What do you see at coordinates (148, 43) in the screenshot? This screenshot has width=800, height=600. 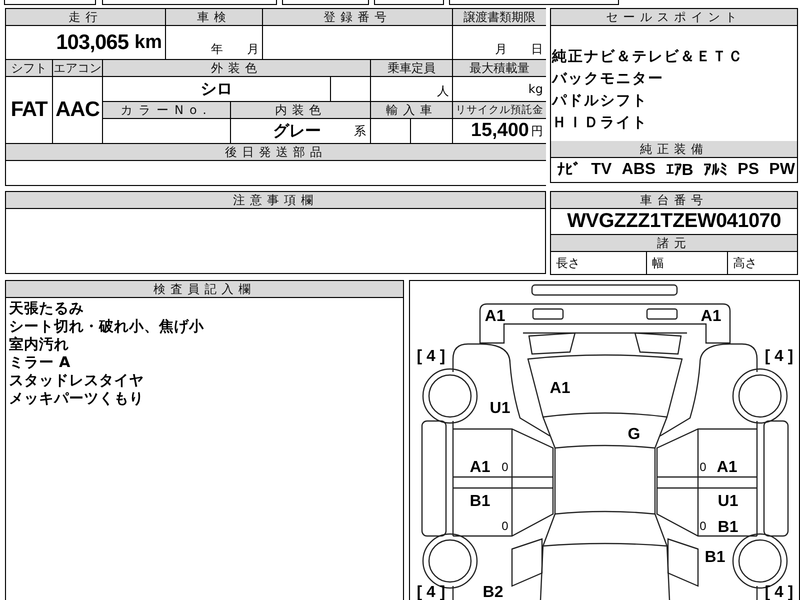 I see `unit-label: km` at bounding box center [148, 43].